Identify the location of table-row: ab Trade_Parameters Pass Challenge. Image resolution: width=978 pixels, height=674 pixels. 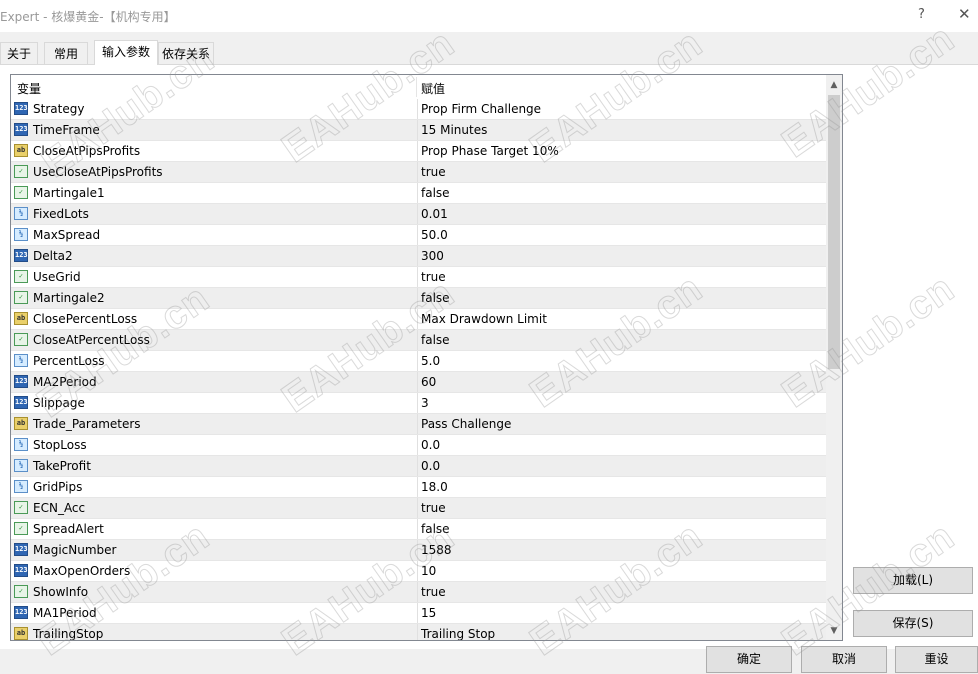
(418, 424).